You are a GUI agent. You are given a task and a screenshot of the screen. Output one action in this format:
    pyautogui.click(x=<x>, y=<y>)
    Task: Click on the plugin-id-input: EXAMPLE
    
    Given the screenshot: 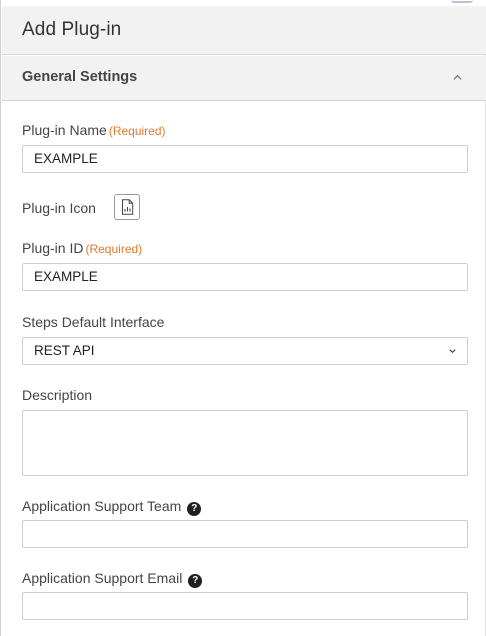 What is the action you would take?
    pyautogui.click(x=245, y=277)
    